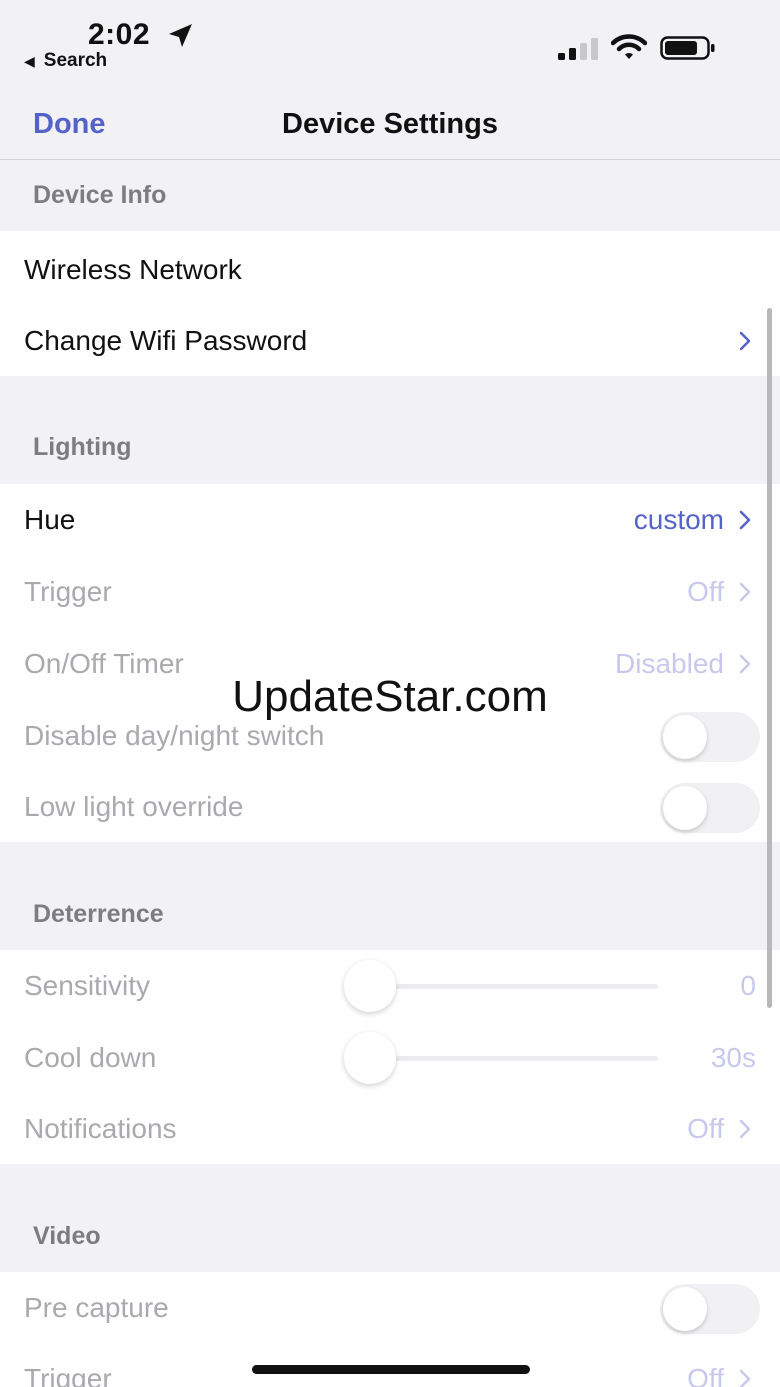 The width and height of the screenshot is (780, 1387). What do you see at coordinates (390, 270) in the screenshot?
I see `wireless-network-row: Wireless Network` at bounding box center [390, 270].